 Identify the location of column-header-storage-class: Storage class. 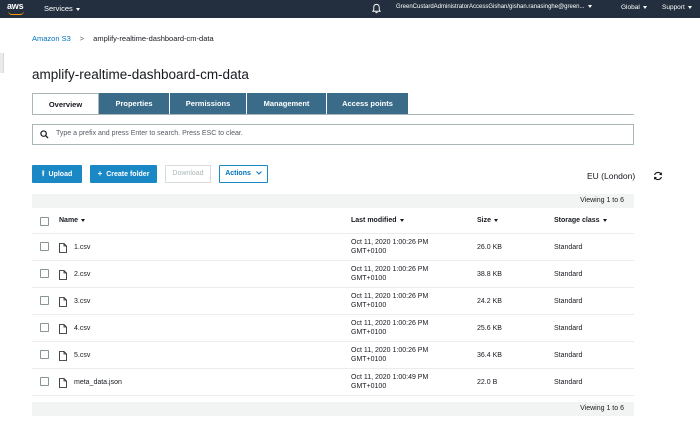
(580, 220).